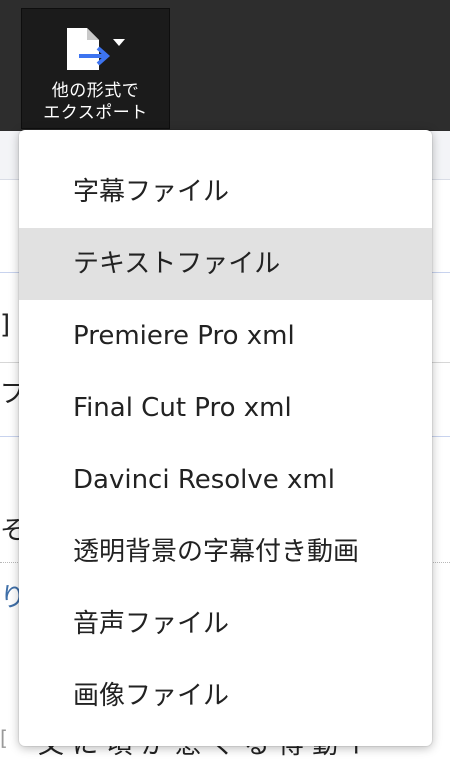  I want to click on menu-item-davinci-resolve-xml: Davinci Resolve xml, so click(225, 480).